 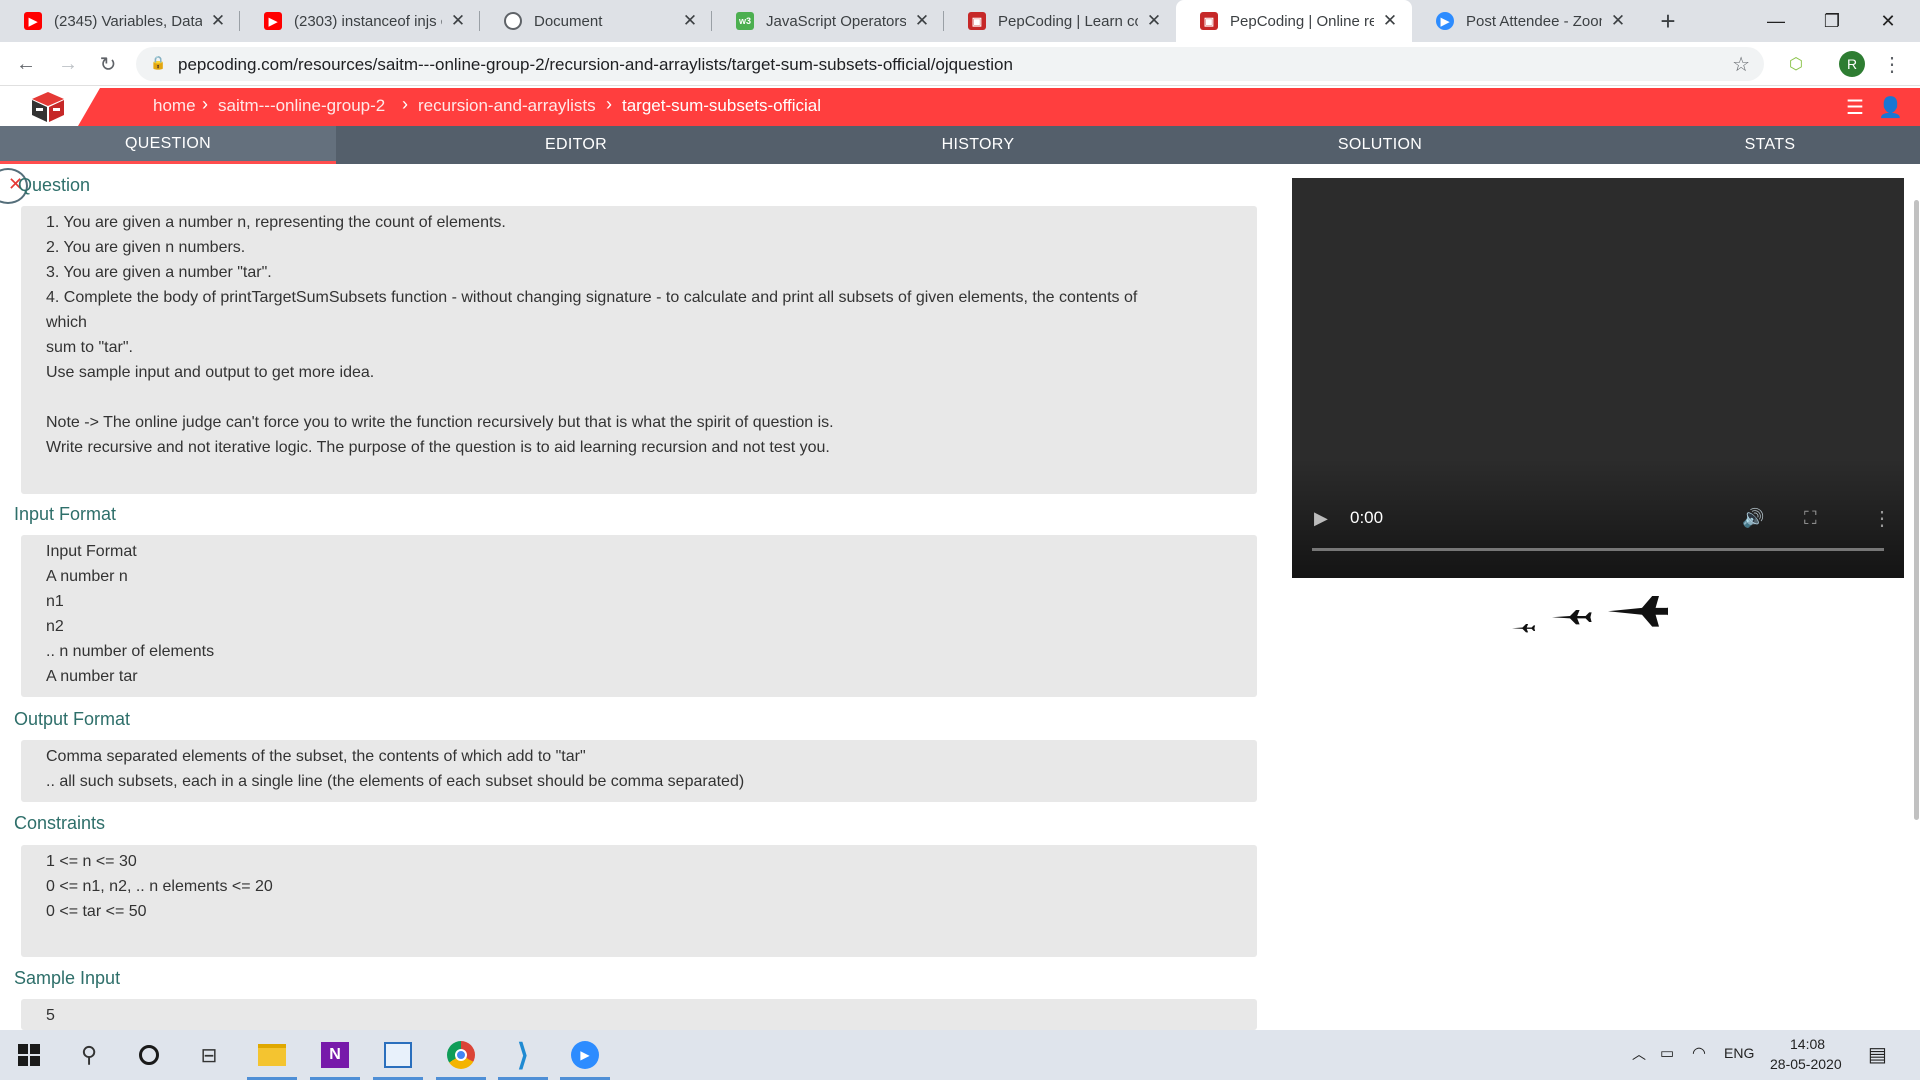 What do you see at coordinates (1667, 1053) in the screenshot?
I see `battery-icon: ▭` at bounding box center [1667, 1053].